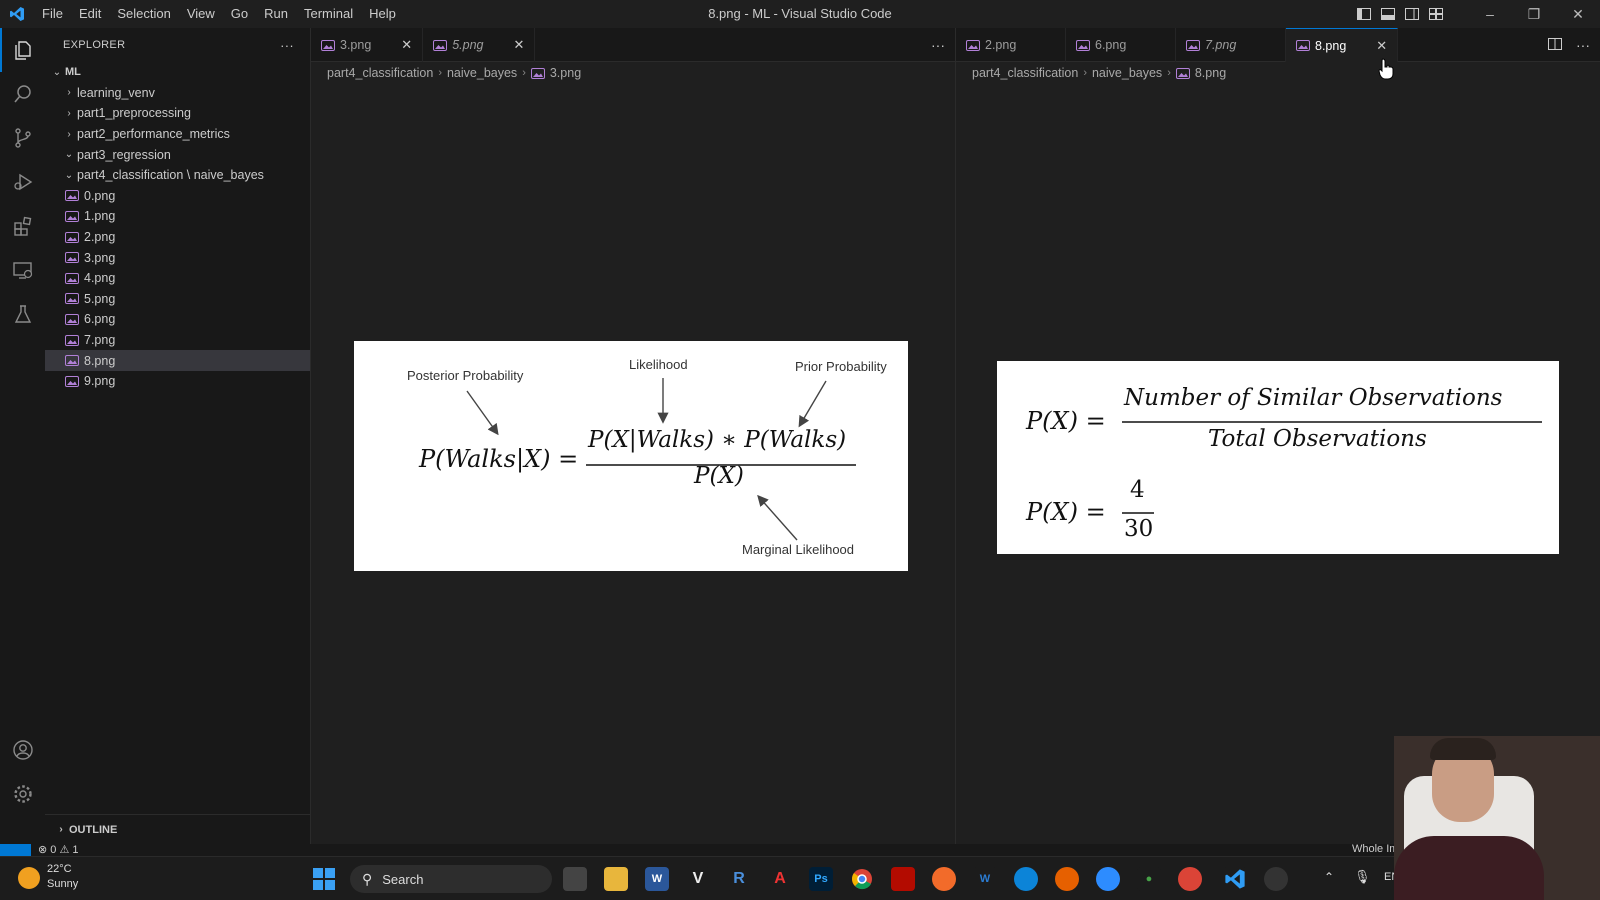 The width and height of the screenshot is (1600, 900). I want to click on chevron-right-icon: ›, so click(61, 829).